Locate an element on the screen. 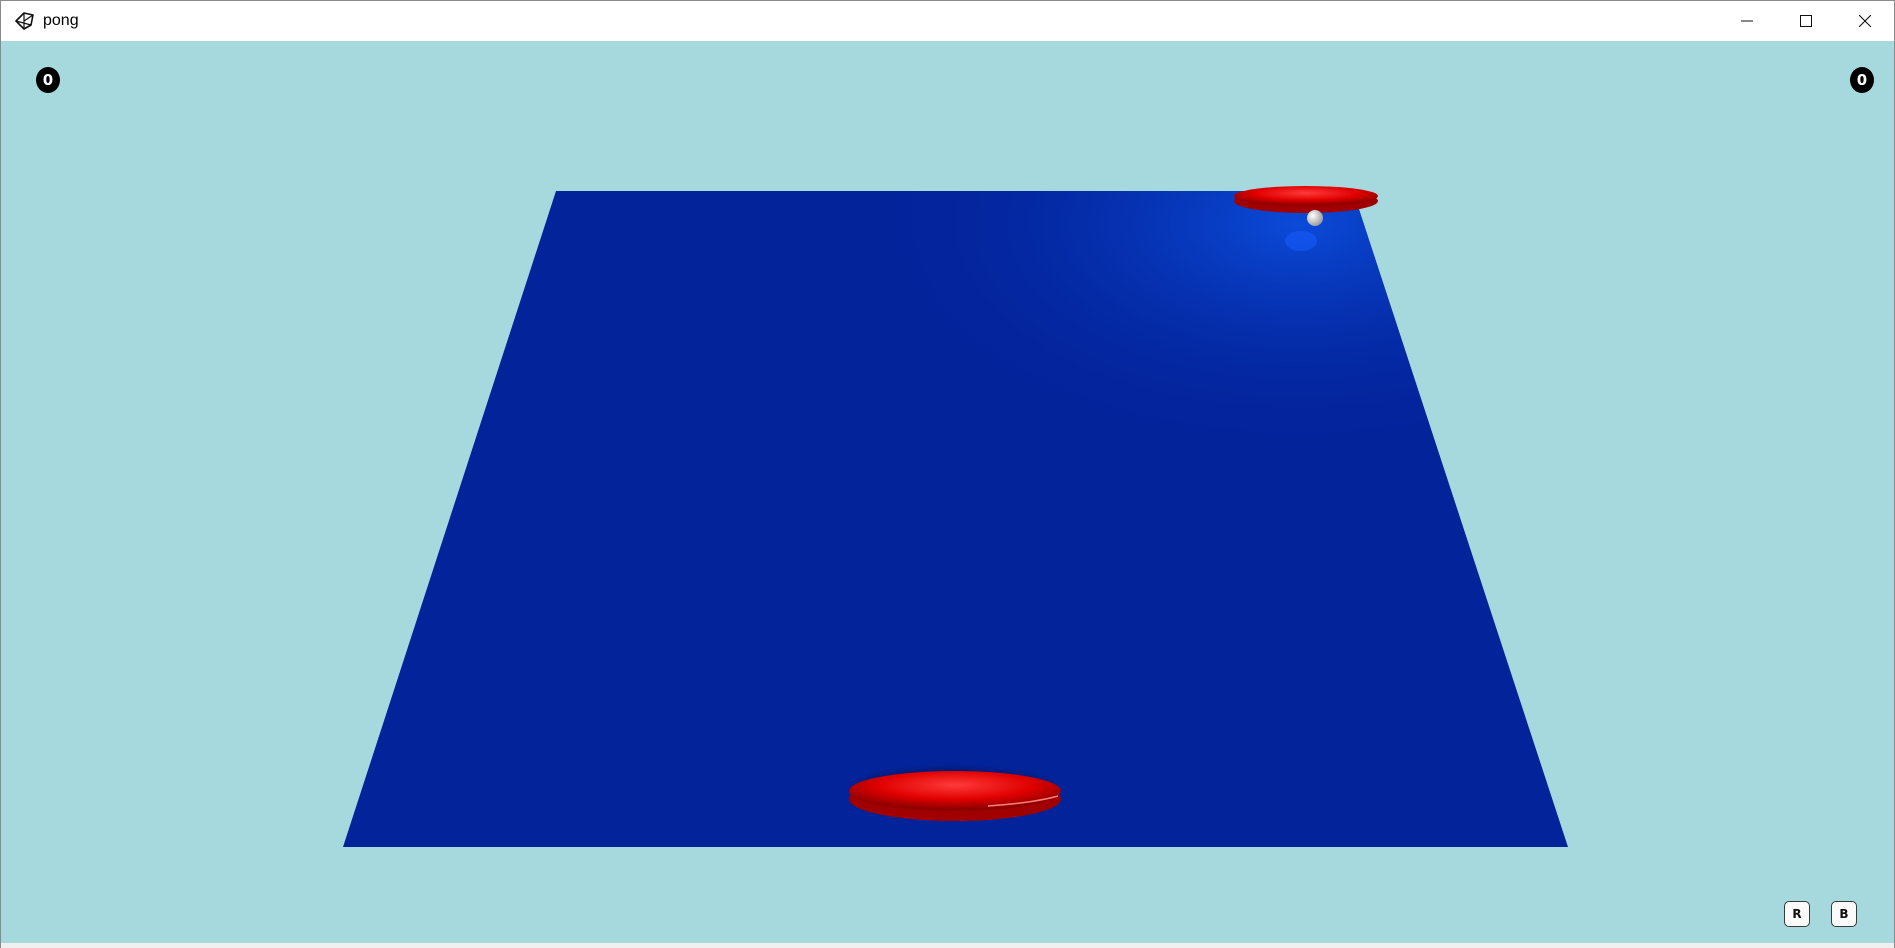  maximize-button is located at coordinates (1805, 21).